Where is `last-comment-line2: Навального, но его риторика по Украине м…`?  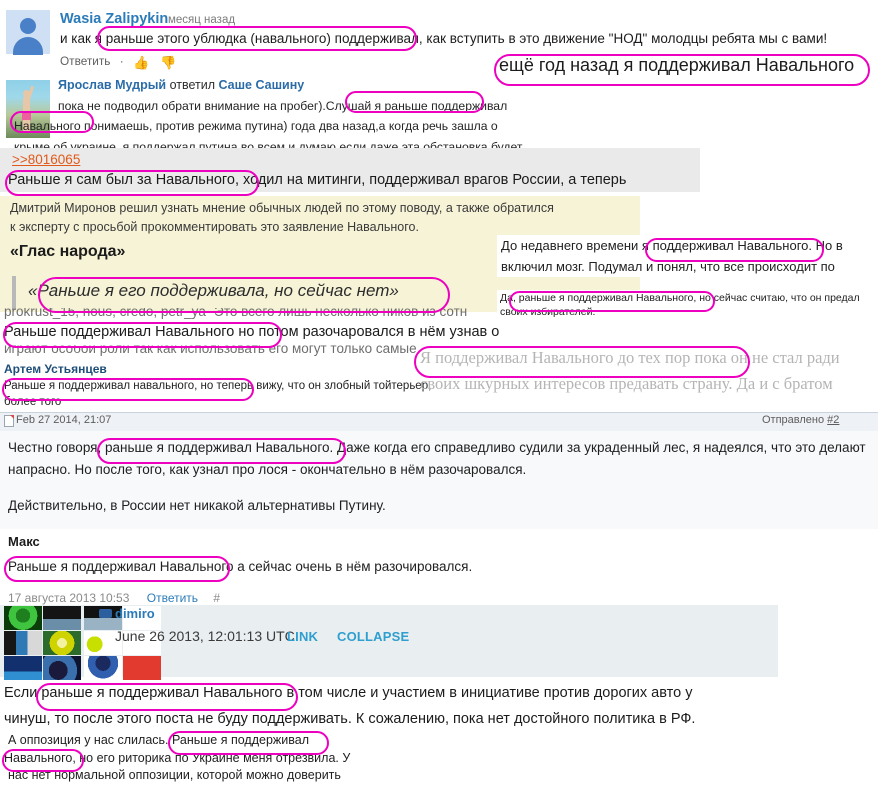
last-comment-line2: Навального, но его риторика по Украине м… is located at coordinates (177, 758).